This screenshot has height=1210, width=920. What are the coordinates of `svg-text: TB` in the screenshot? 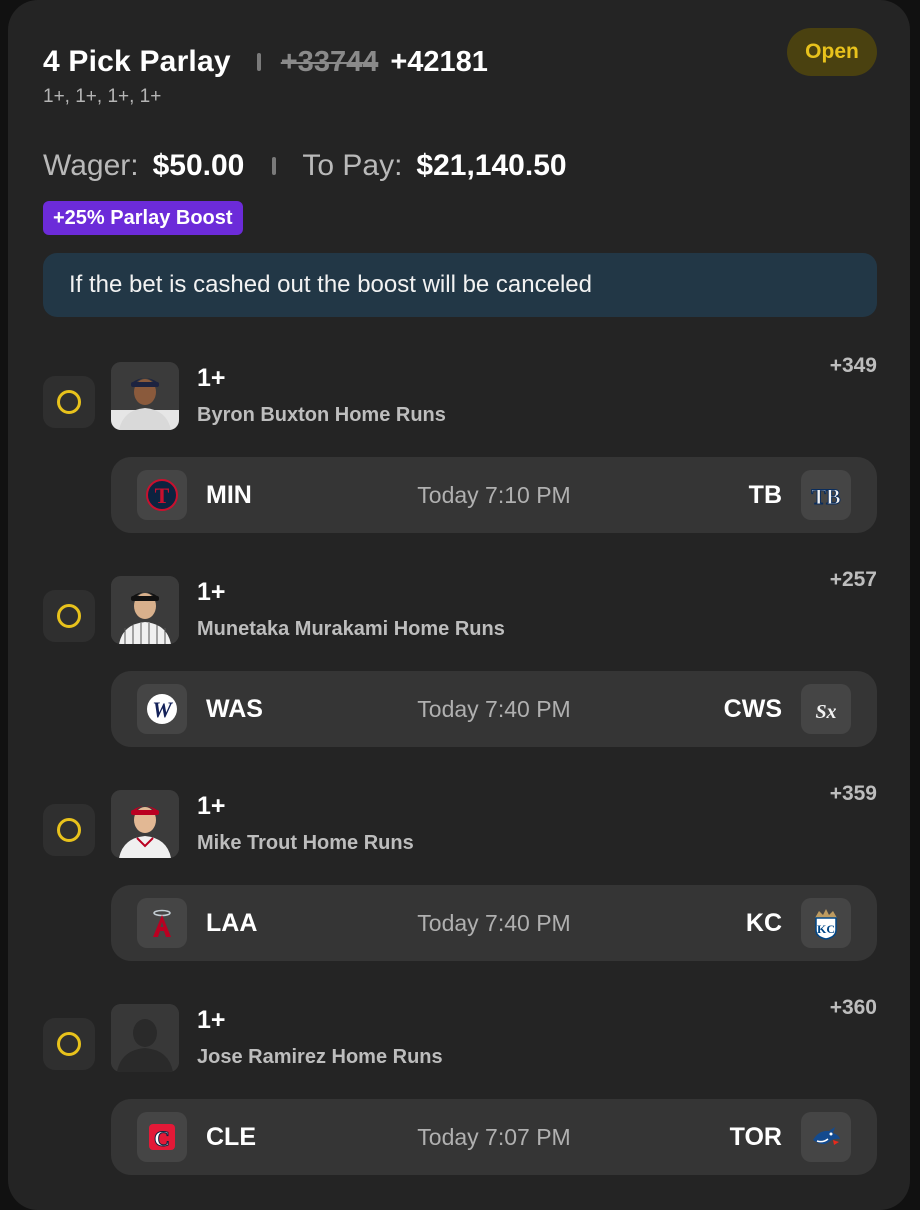 It's located at (826, 496).